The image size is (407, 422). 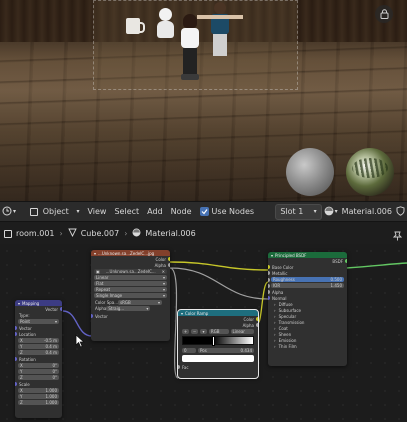 I want to click on boy-figure-object, so click(x=220, y=29).